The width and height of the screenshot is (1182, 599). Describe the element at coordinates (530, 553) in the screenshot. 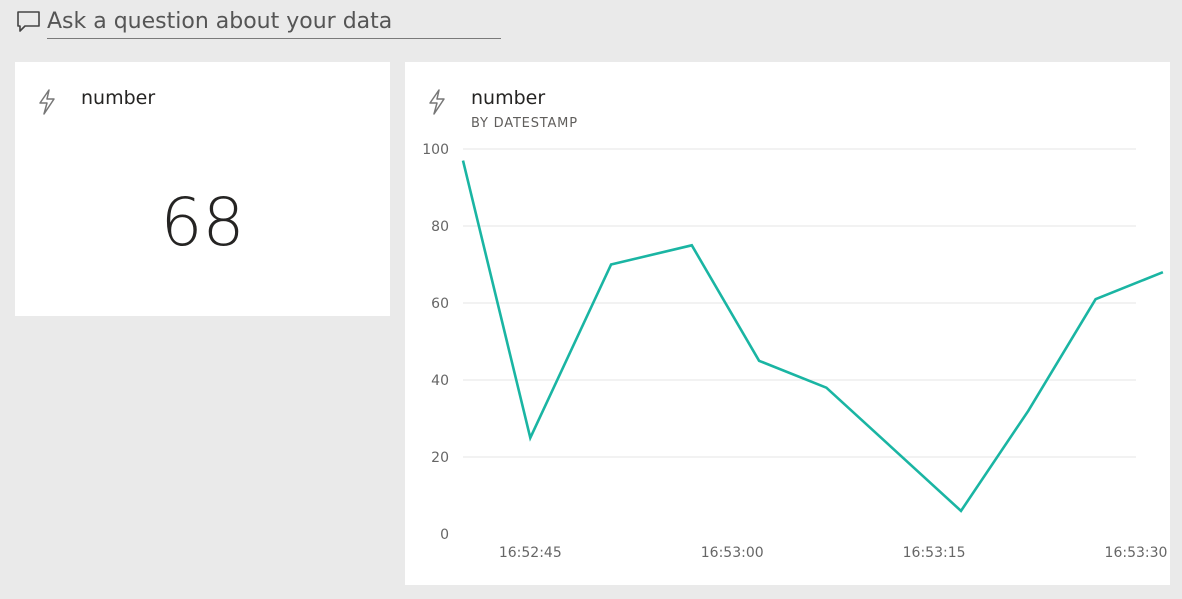

I see `x-tick-label: 16:52:45` at that location.